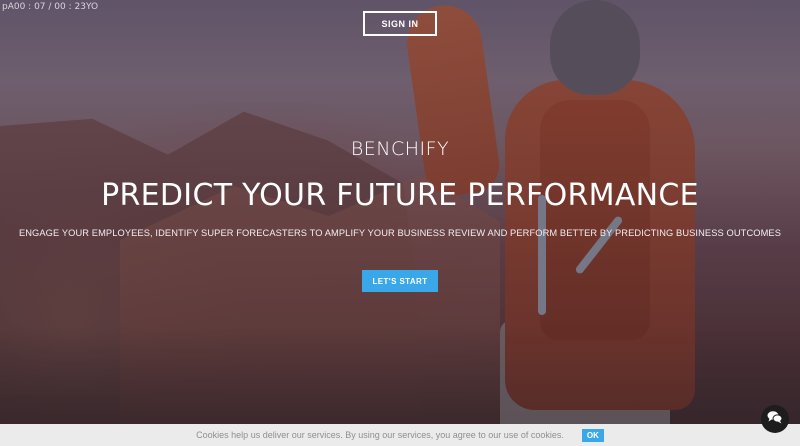  Describe the element at coordinates (400, 23) in the screenshot. I see `sign-in-button: SIGN IN` at that location.